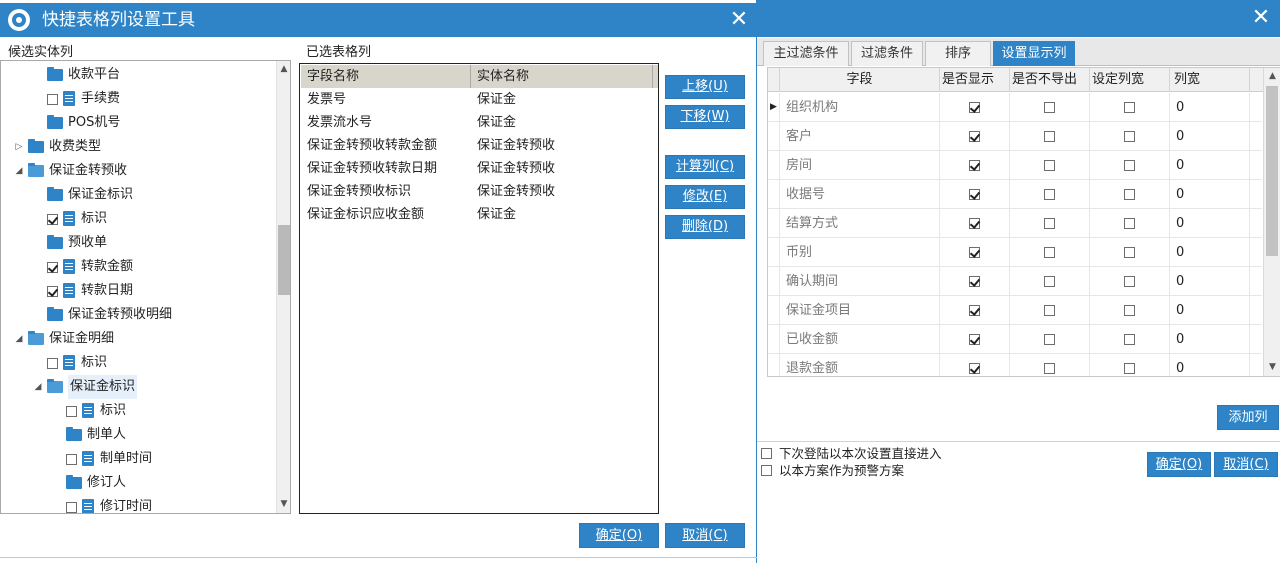 The height and width of the screenshot is (563, 1280). Describe the element at coordinates (832, 471) in the screenshot. I see `option-alert-scheme: 以本方案作为预警方案` at that location.